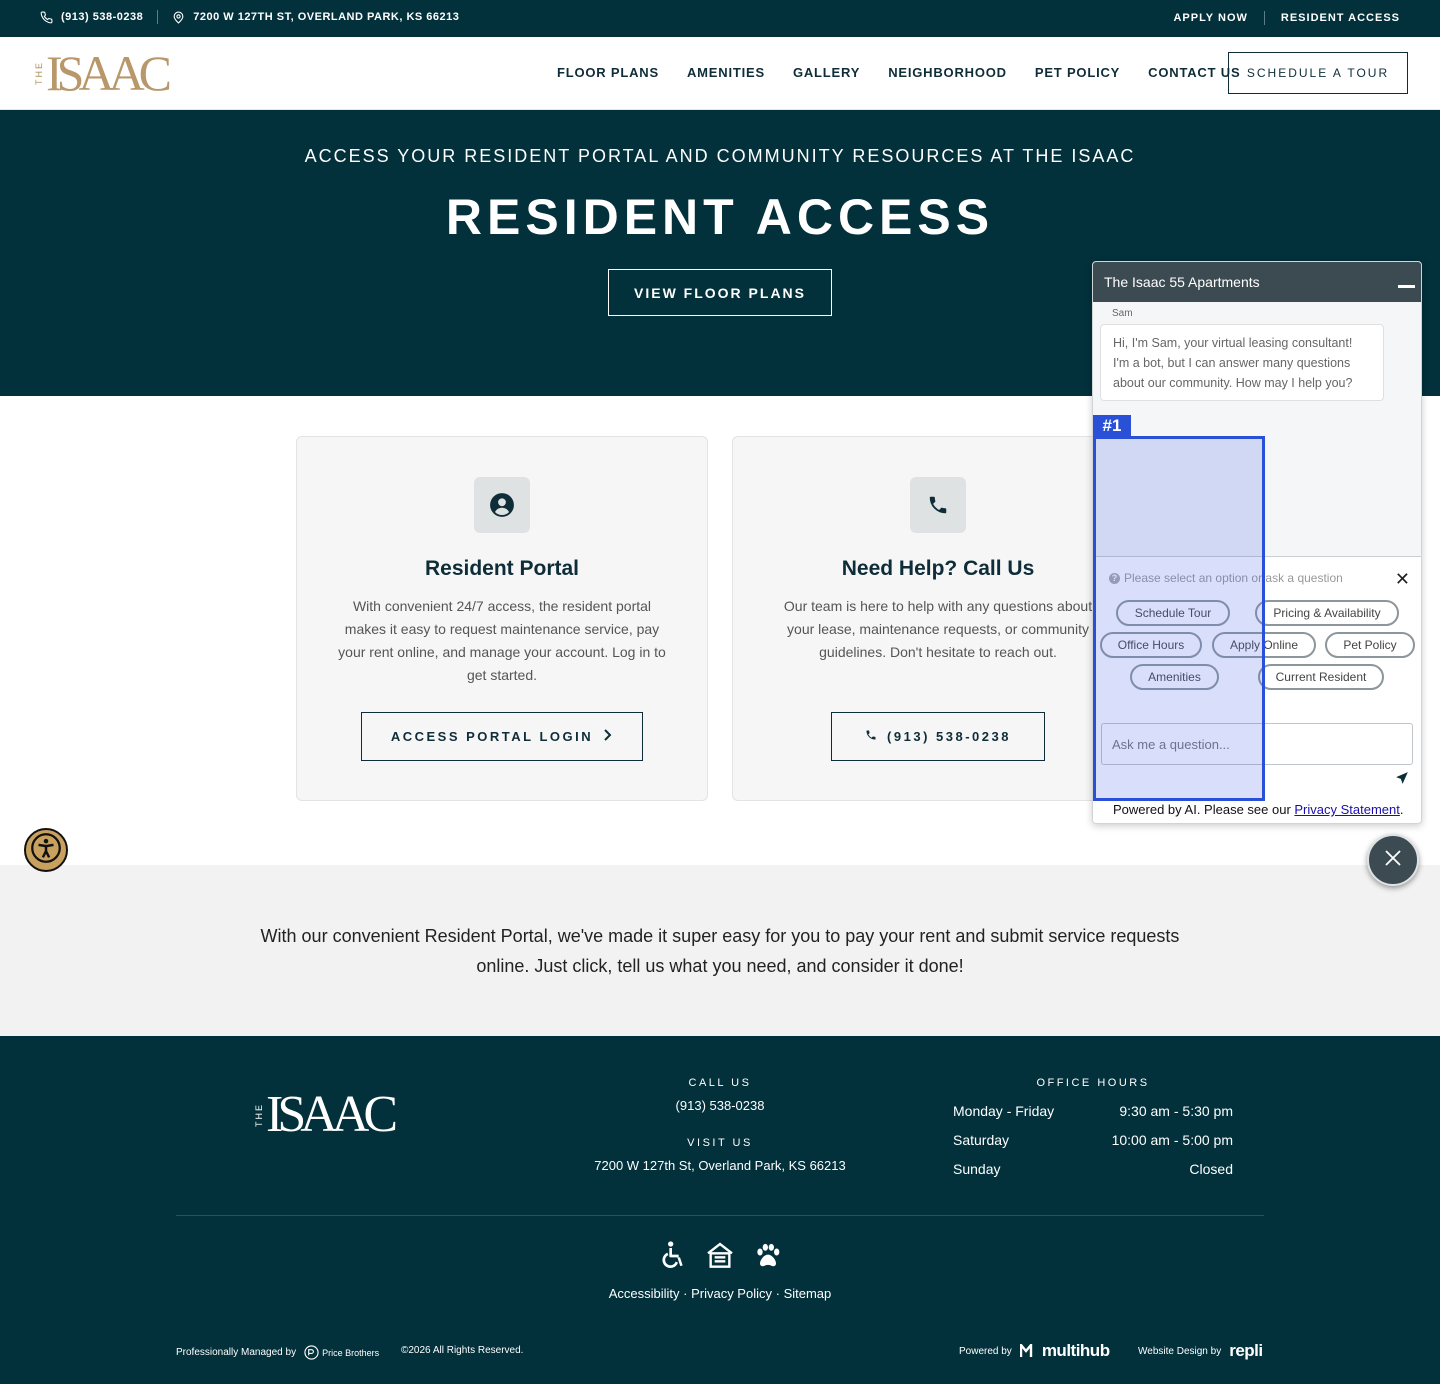 The height and width of the screenshot is (1384, 1440). What do you see at coordinates (1318, 73) in the screenshot?
I see `schedule-tour-button: SCHEDULE A TOUR` at bounding box center [1318, 73].